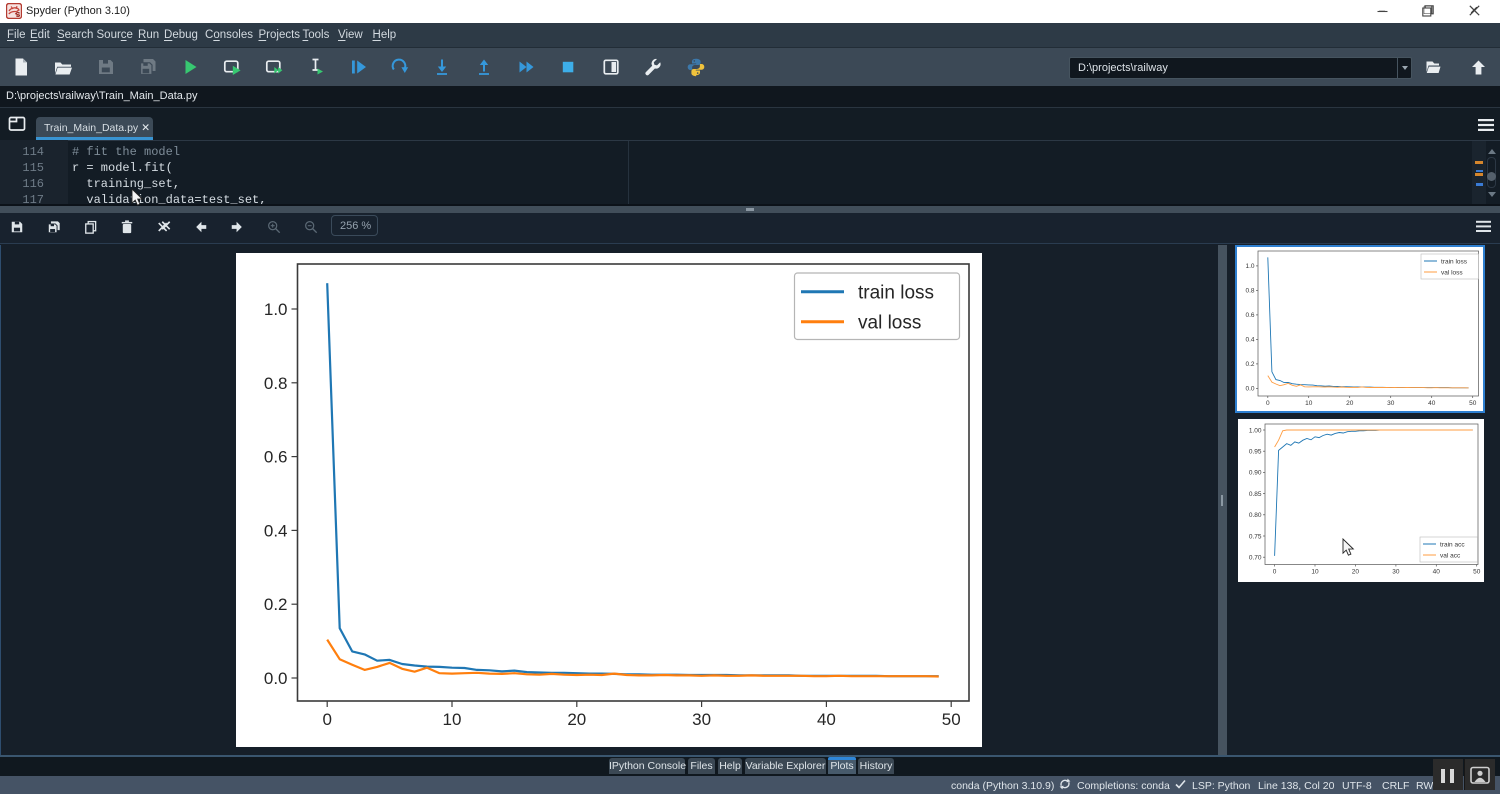 This screenshot has height=794, width=1500. I want to click on svg-text: S, so click(18, 15).